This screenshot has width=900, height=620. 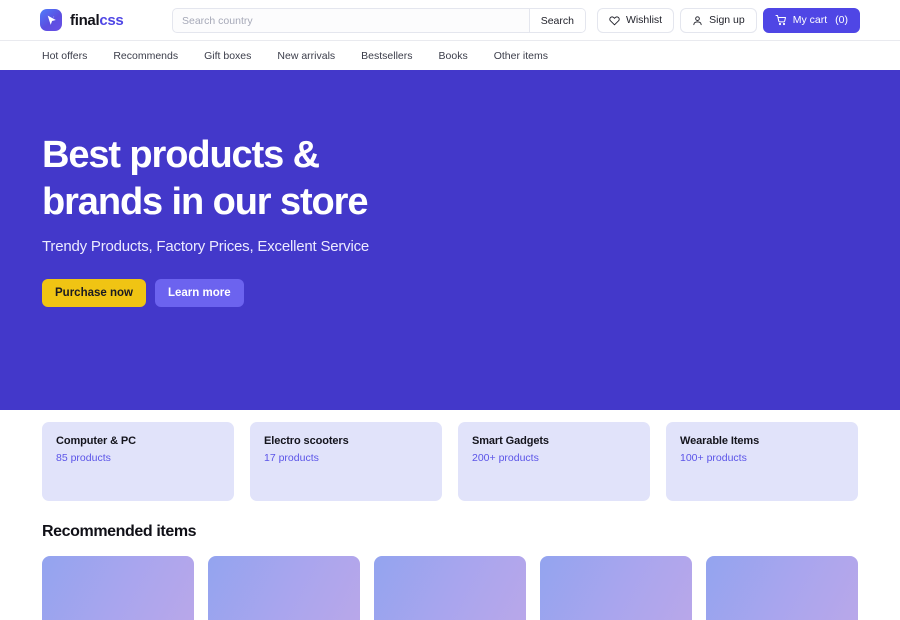 I want to click on brand-logo: finalcss, so click(x=82, y=20).